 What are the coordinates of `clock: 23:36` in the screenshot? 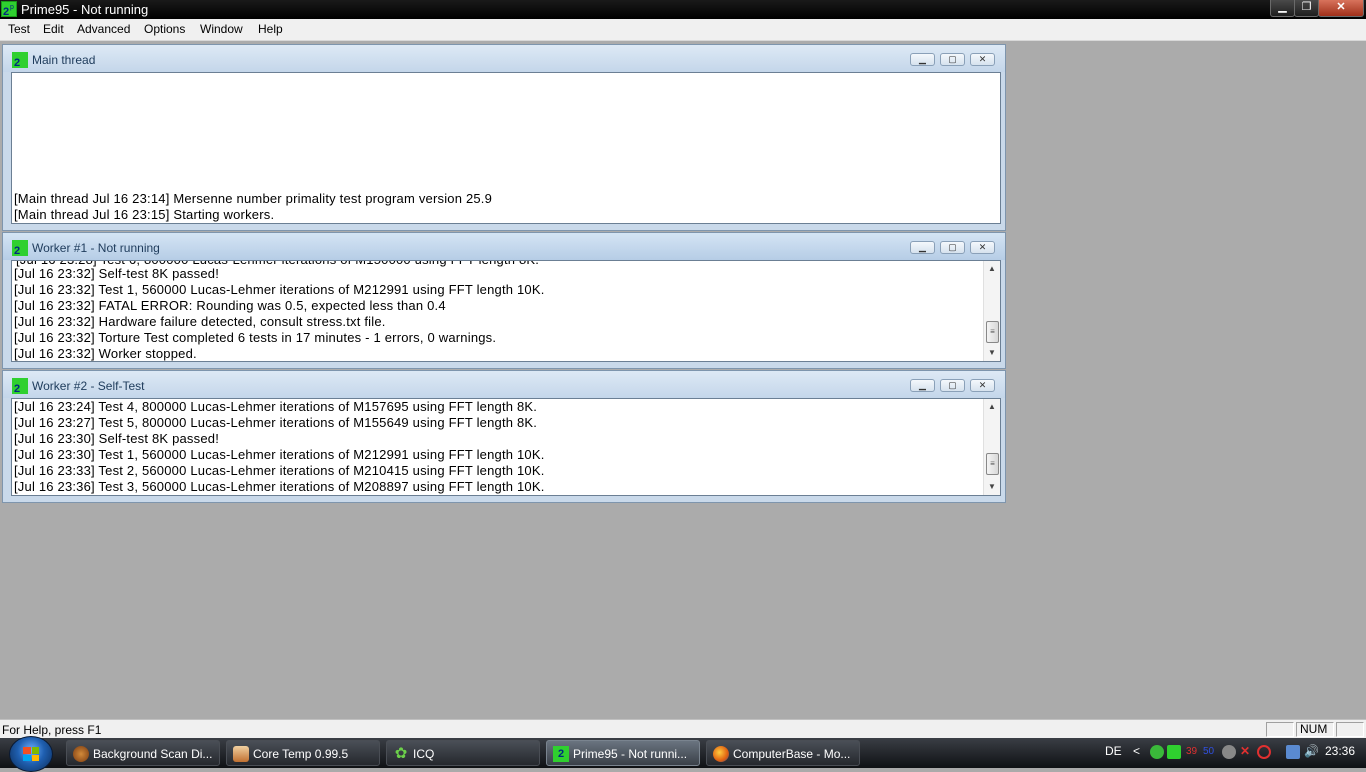 It's located at (1340, 751).